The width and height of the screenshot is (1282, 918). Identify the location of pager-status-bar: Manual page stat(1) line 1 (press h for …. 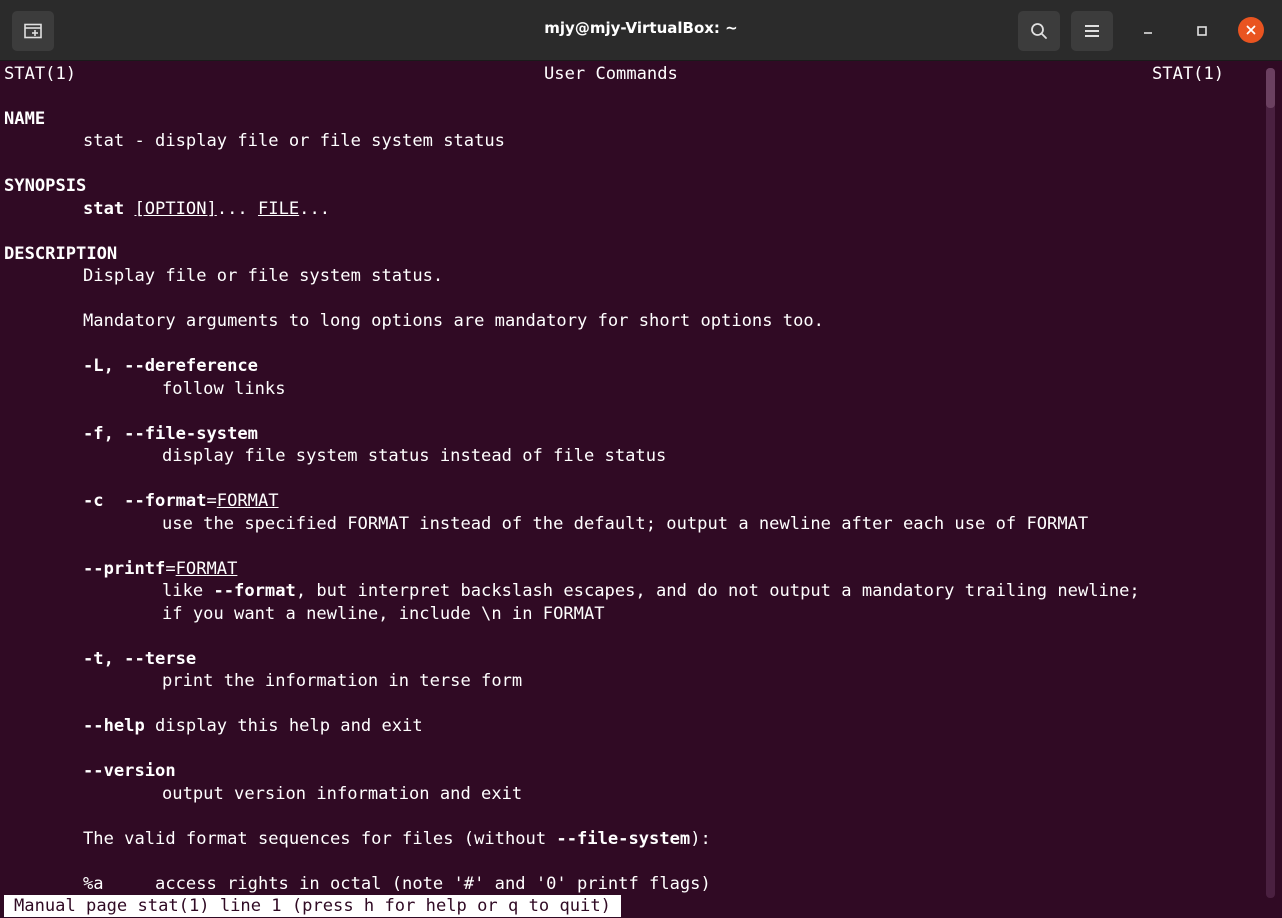
(312, 906).